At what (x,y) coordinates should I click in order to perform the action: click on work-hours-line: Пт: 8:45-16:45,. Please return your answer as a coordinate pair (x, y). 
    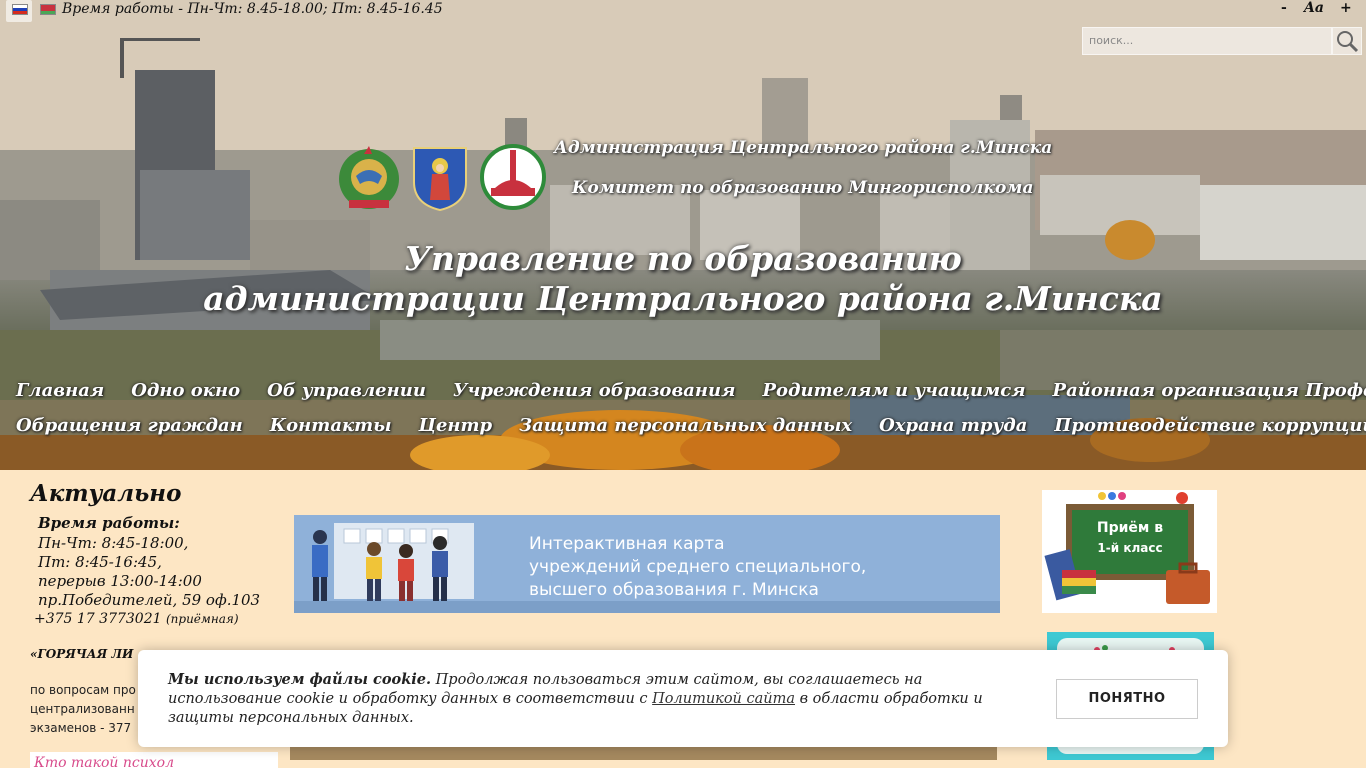
    Looking at the image, I should click on (100, 562).